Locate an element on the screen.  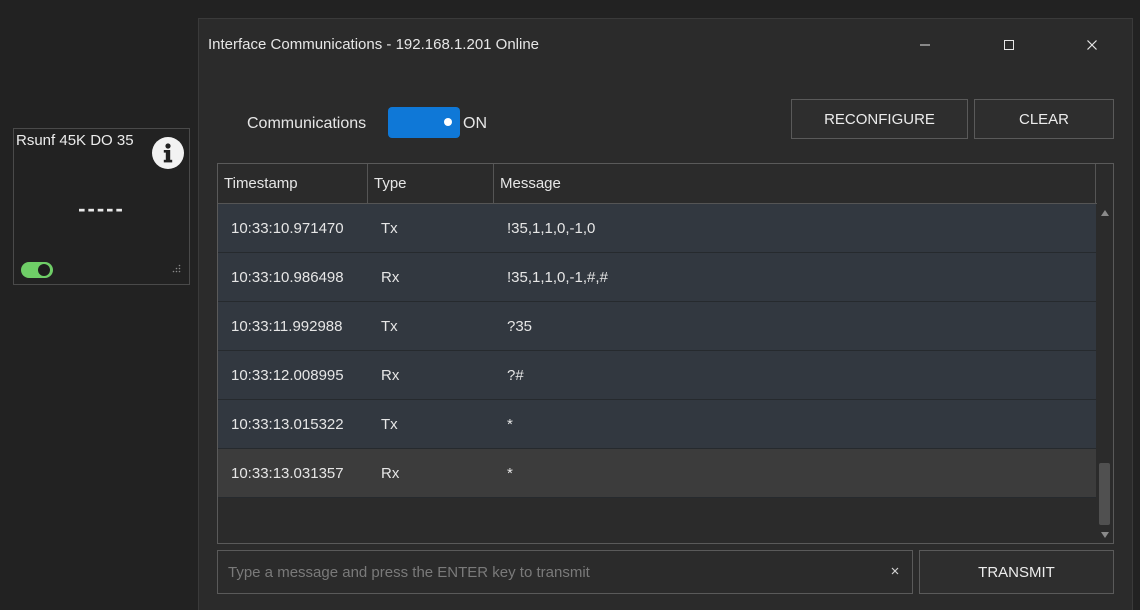
cell-timestamp: 10:33:10.971470 is located at coordinates (287, 228).